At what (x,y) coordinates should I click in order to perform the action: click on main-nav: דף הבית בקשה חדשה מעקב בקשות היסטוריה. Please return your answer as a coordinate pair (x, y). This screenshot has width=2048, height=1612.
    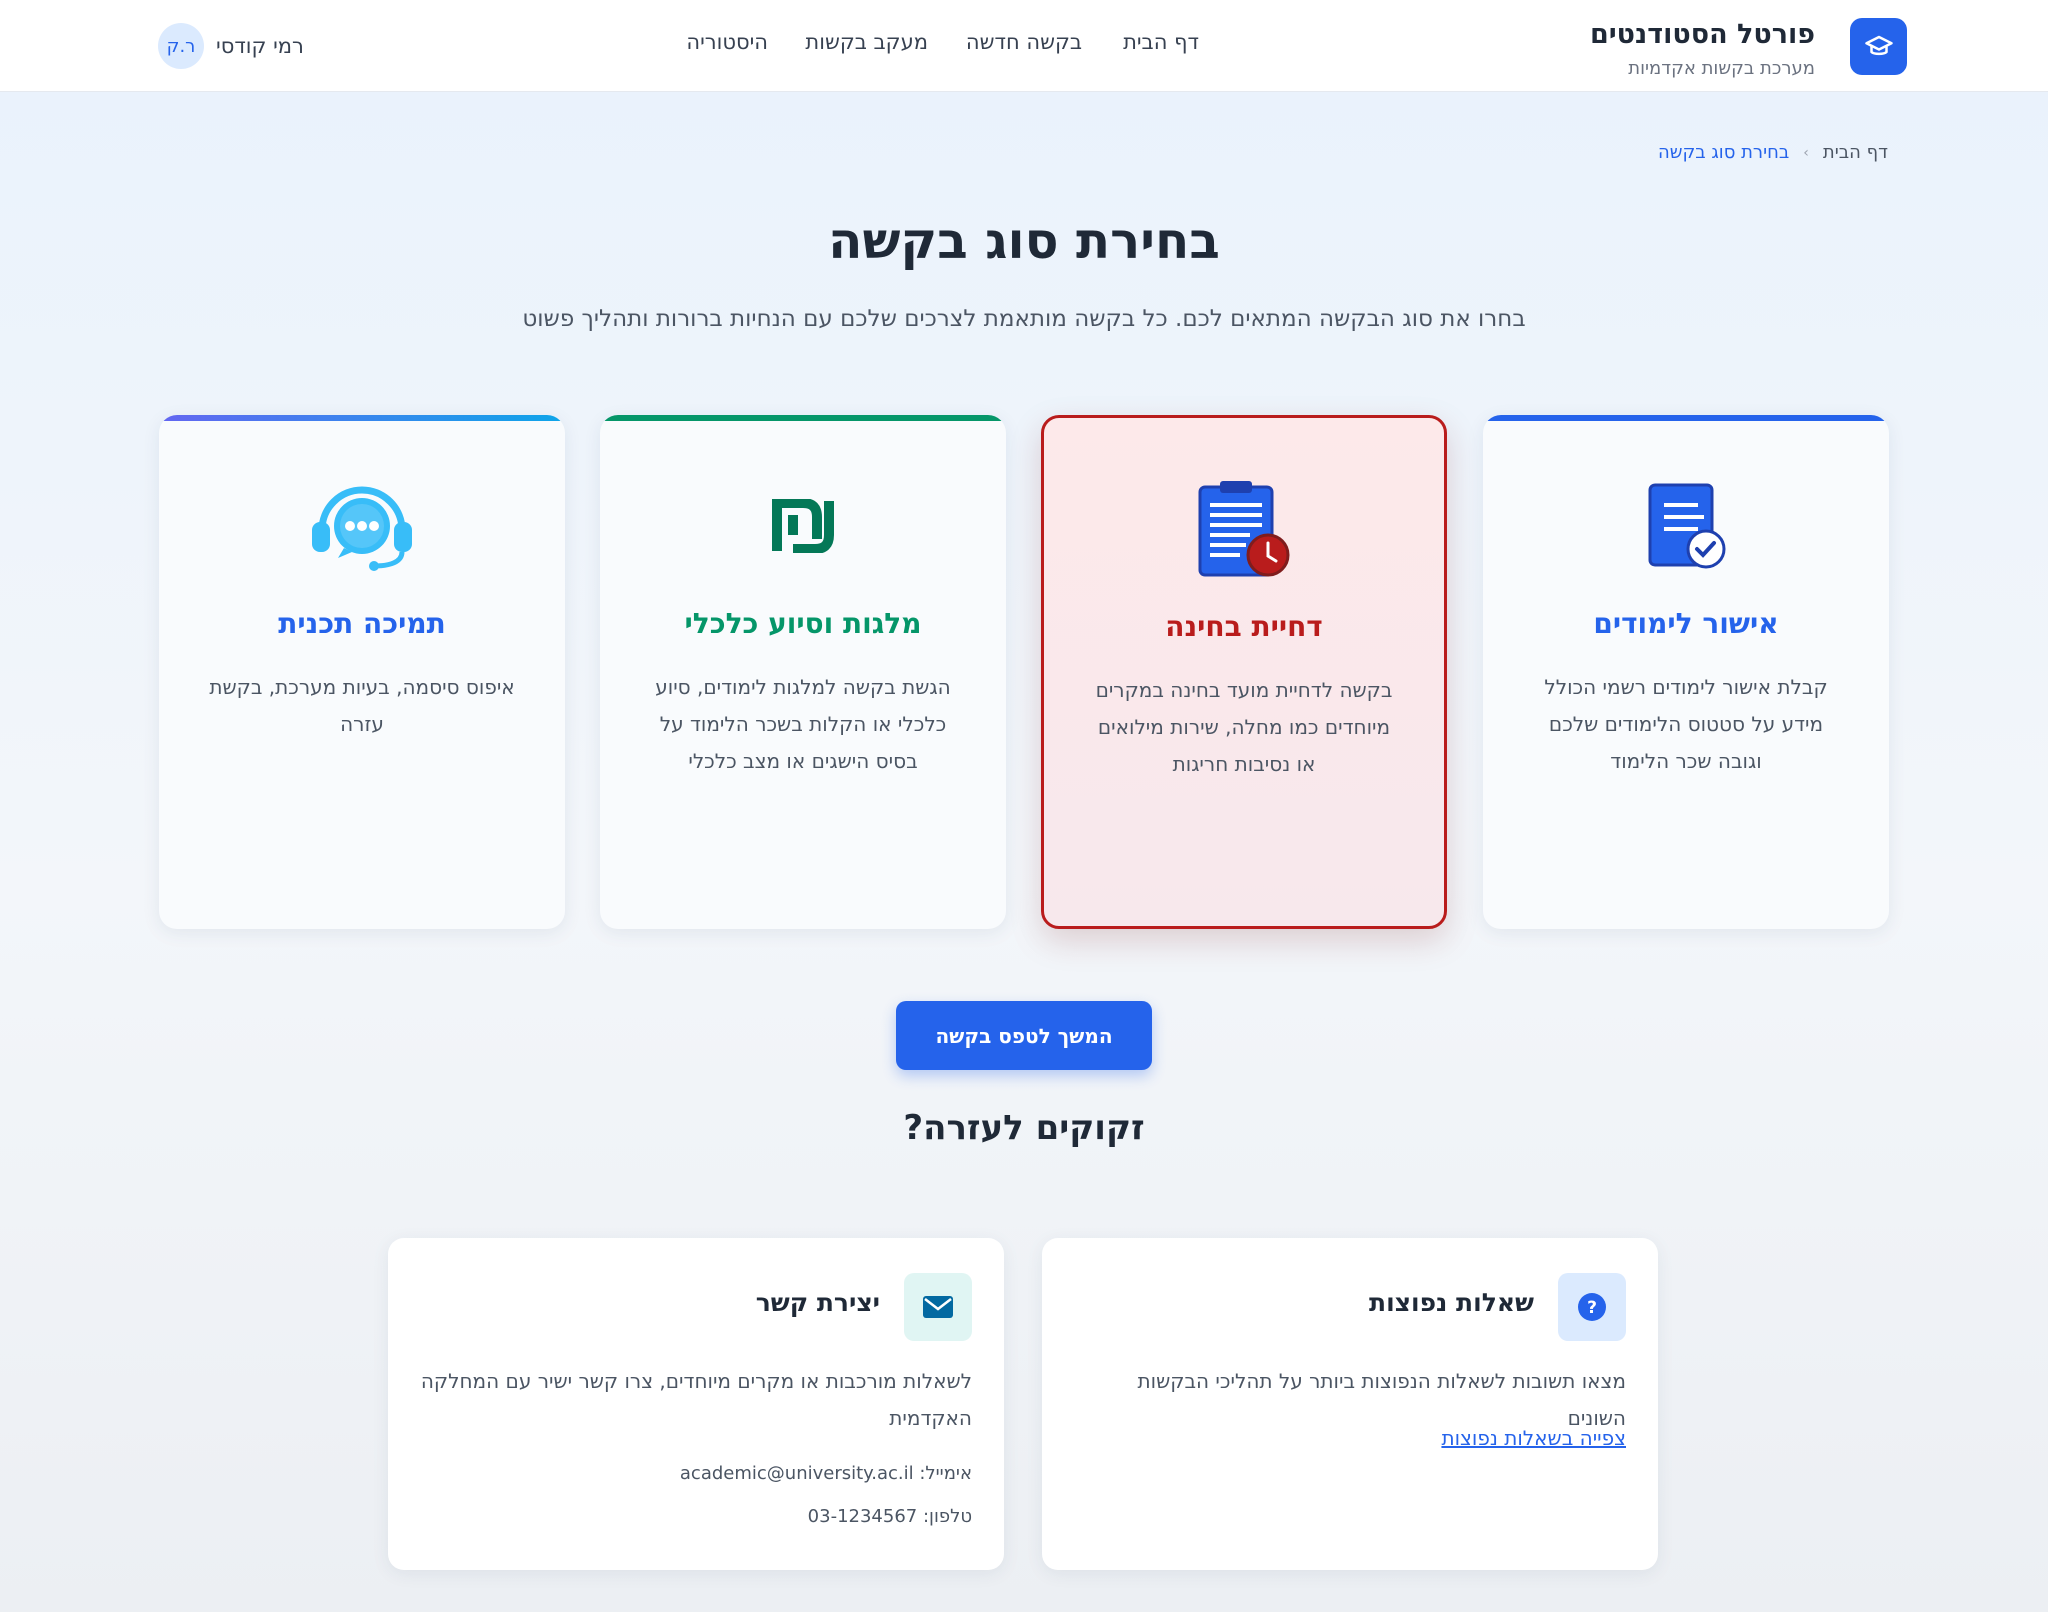
    Looking at the image, I should click on (1024, 47).